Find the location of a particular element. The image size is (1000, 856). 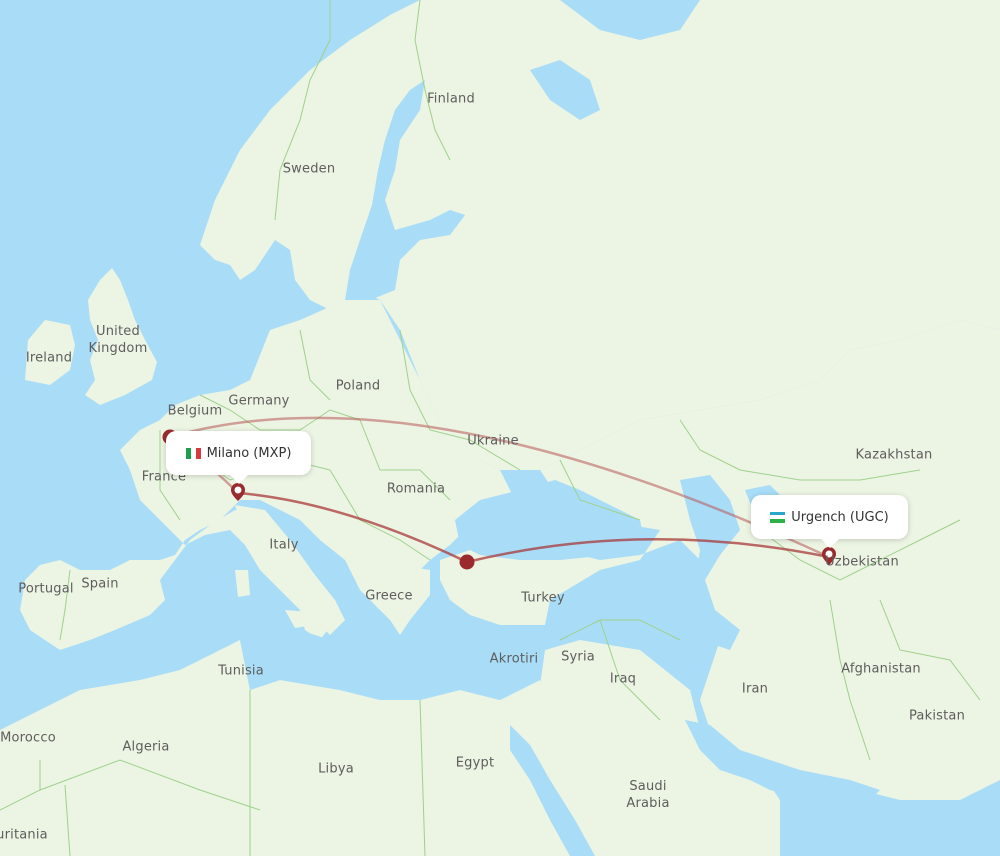

label-spain: Spain is located at coordinates (100, 584).